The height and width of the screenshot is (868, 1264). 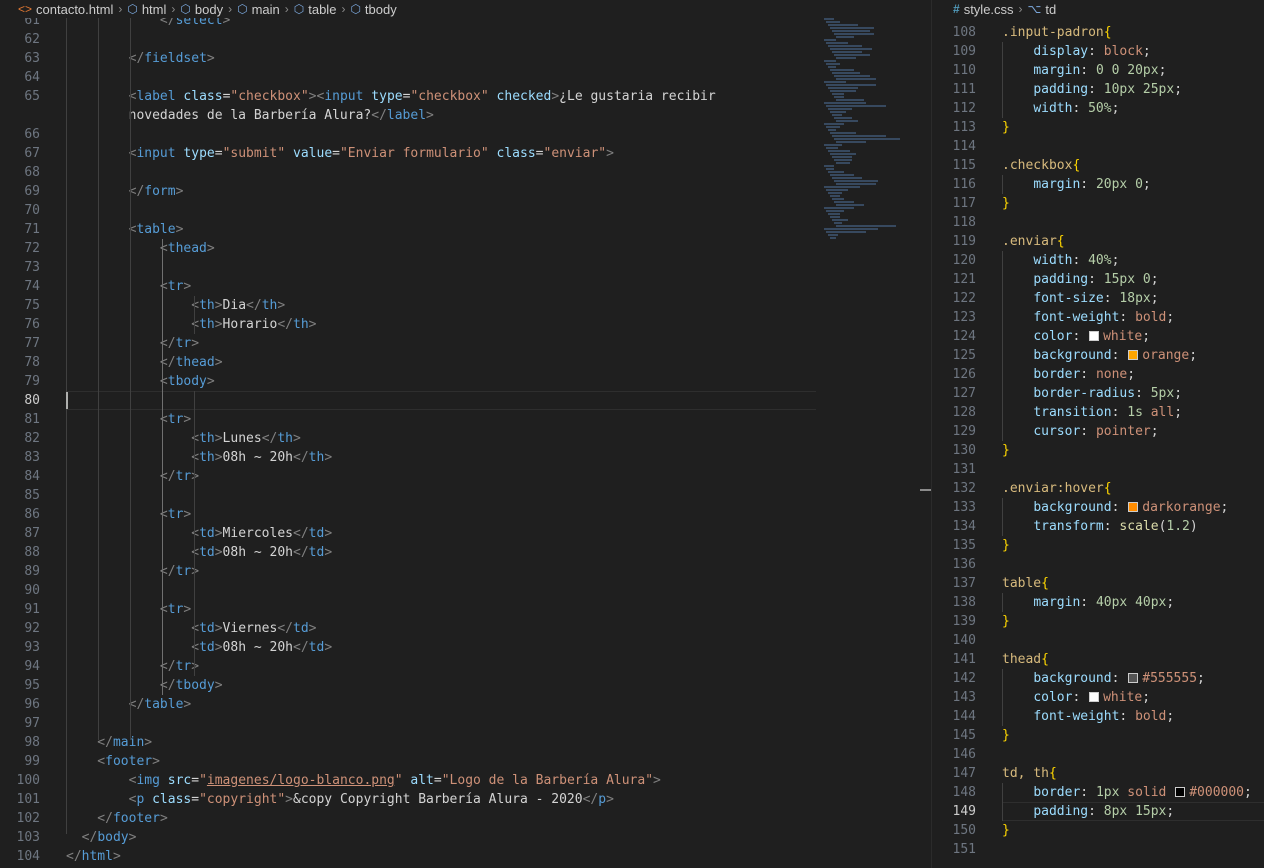 I want to click on code-line: 84 </tr>, so click(x=465, y=476).